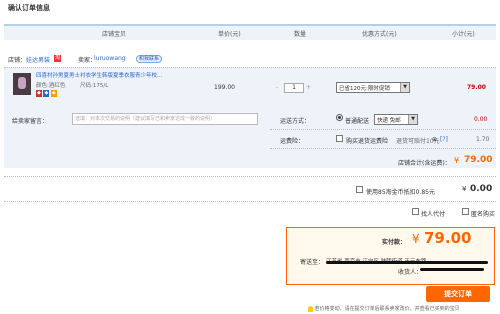 The width and height of the screenshot is (500, 314). What do you see at coordinates (29, 8) in the screenshot?
I see `page-title: 确认订单信息` at bounding box center [29, 8].